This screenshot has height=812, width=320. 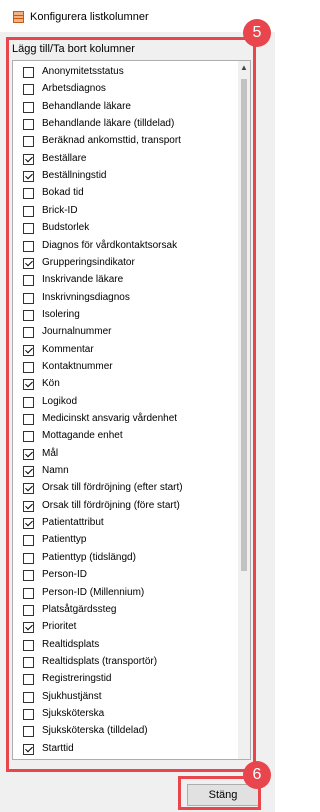 What do you see at coordinates (126, 437) in the screenshot?
I see `list-item: Mottagande enhet` at bounding box center [126, 437].